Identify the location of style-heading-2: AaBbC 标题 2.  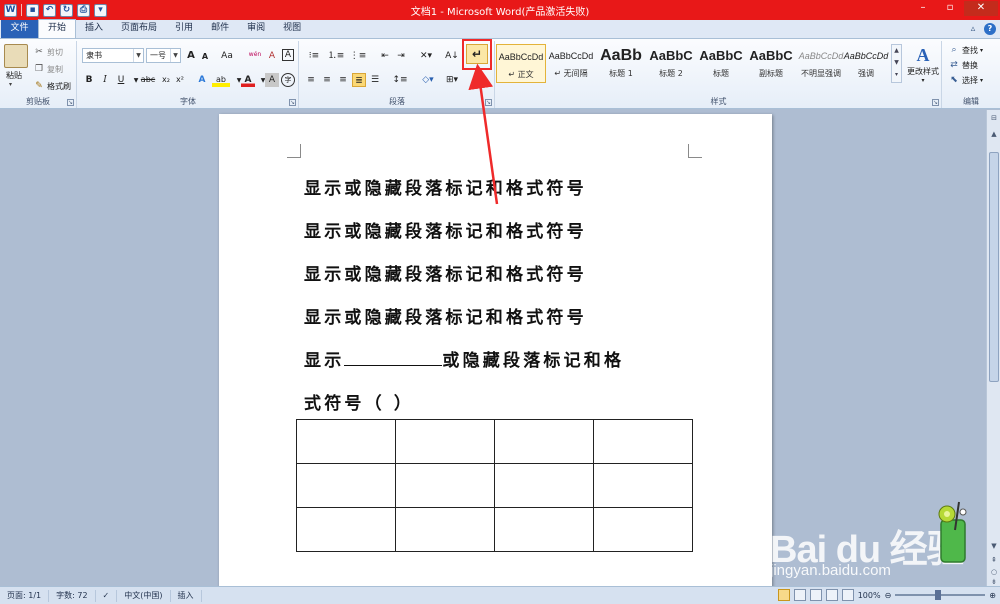
(671, 63).